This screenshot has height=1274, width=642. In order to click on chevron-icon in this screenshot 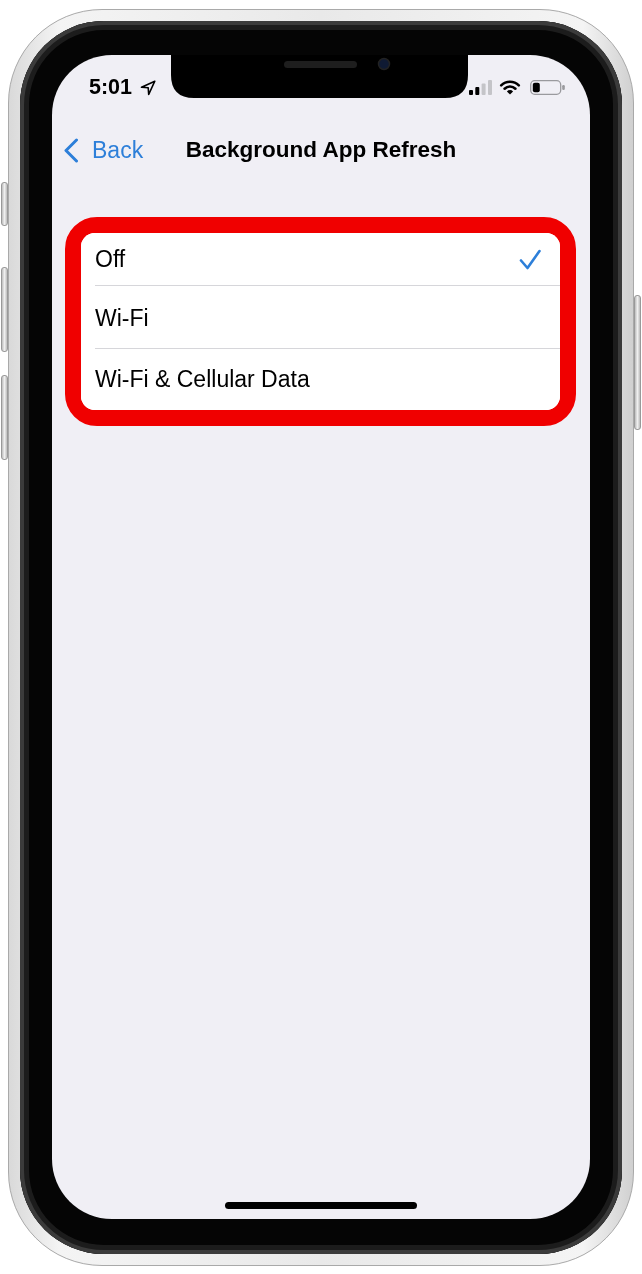, I will do `click(71, 150)`.